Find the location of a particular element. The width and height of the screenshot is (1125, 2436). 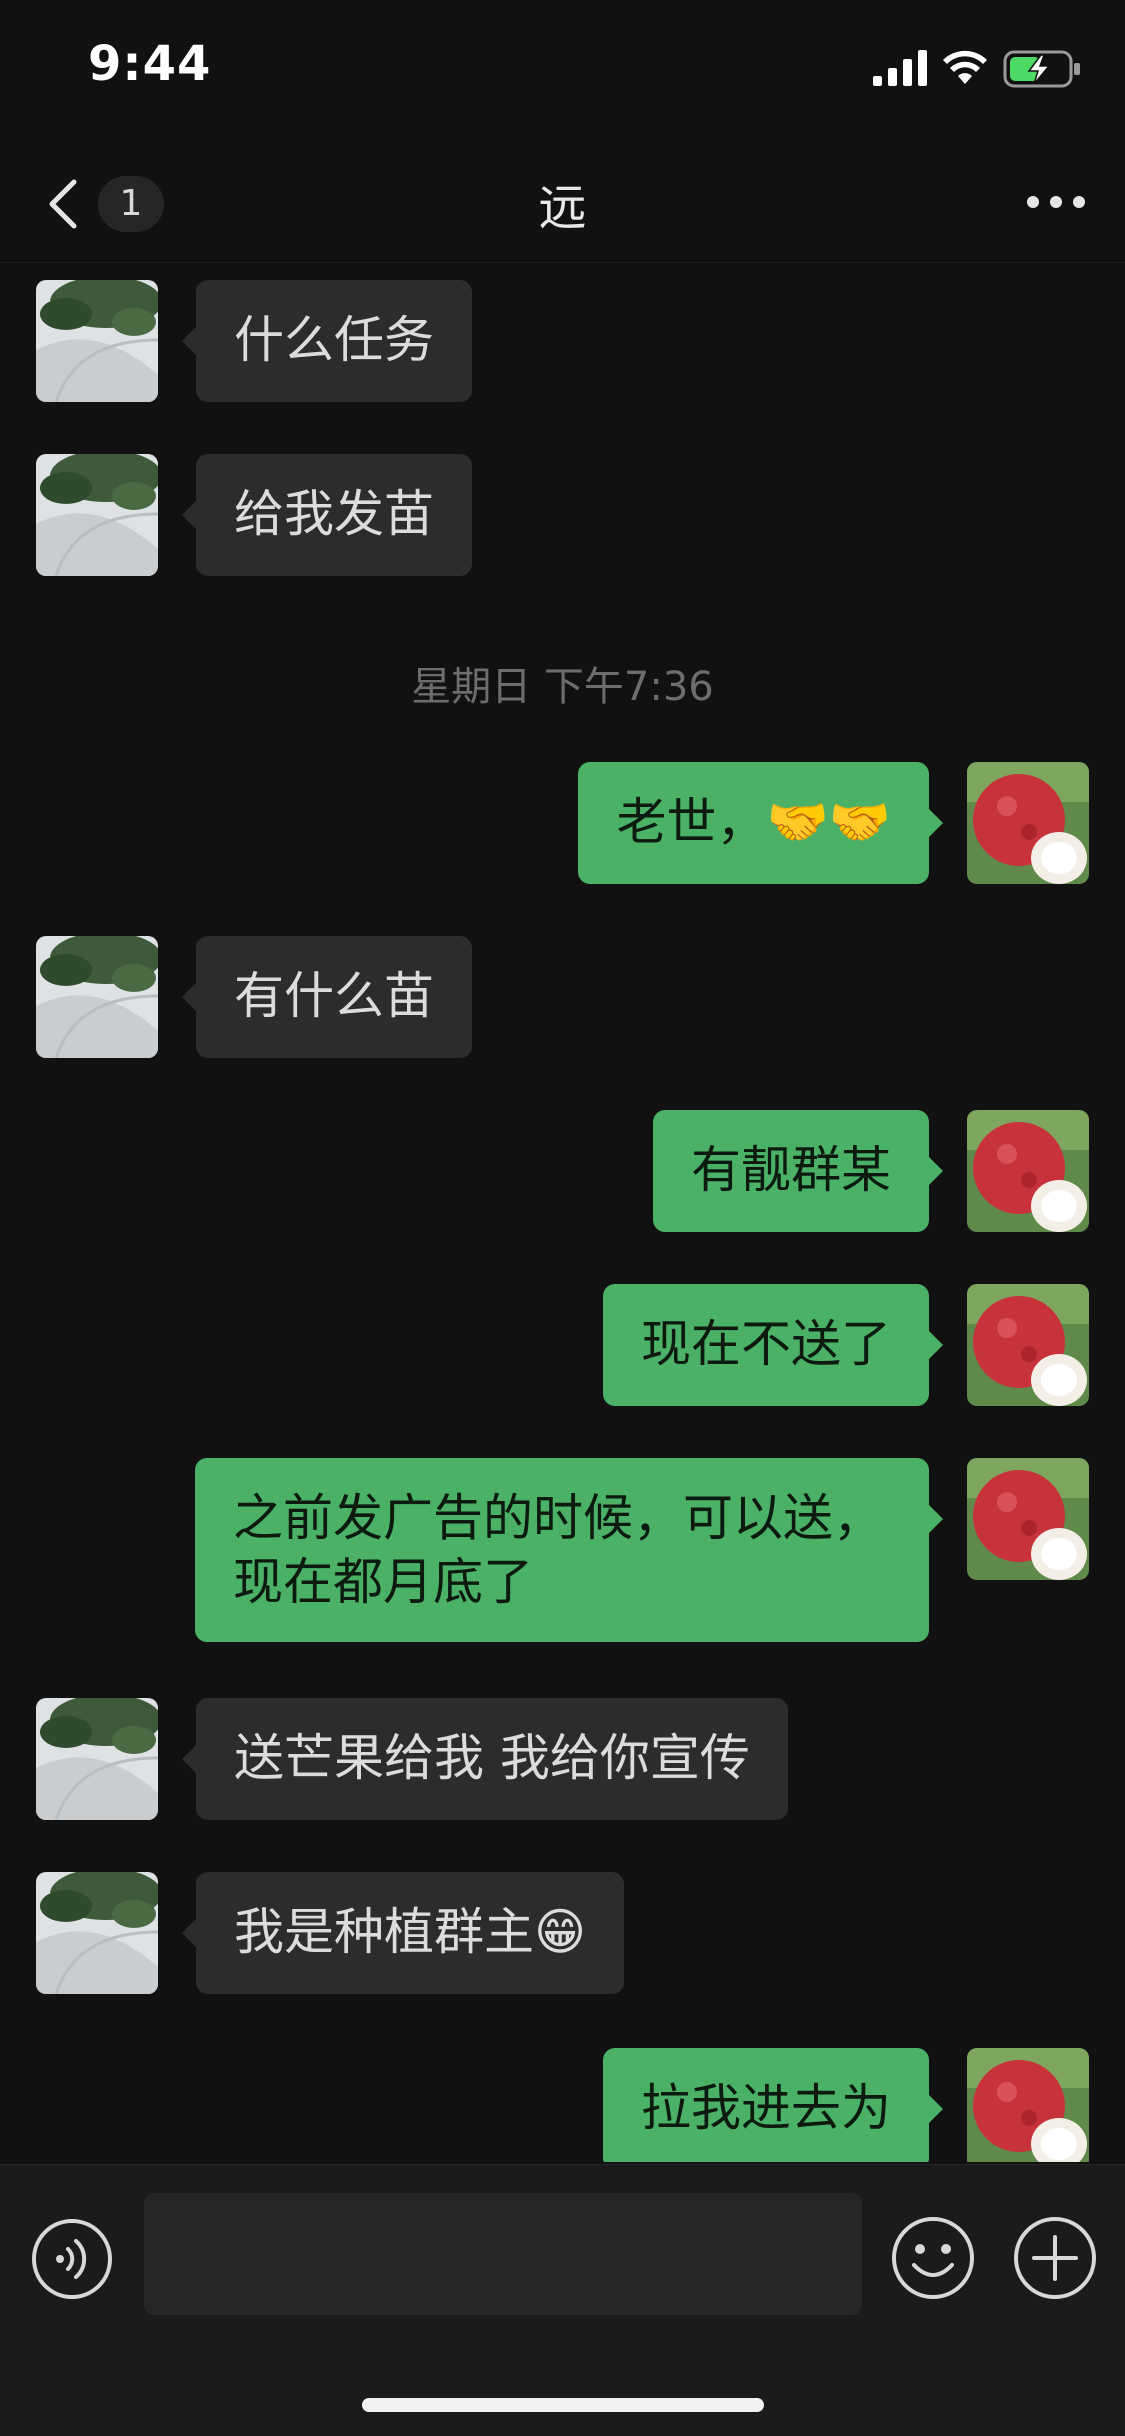

outgoing-message-bubble: 老世，🤝🤝 is located at coordinates (760, 823).